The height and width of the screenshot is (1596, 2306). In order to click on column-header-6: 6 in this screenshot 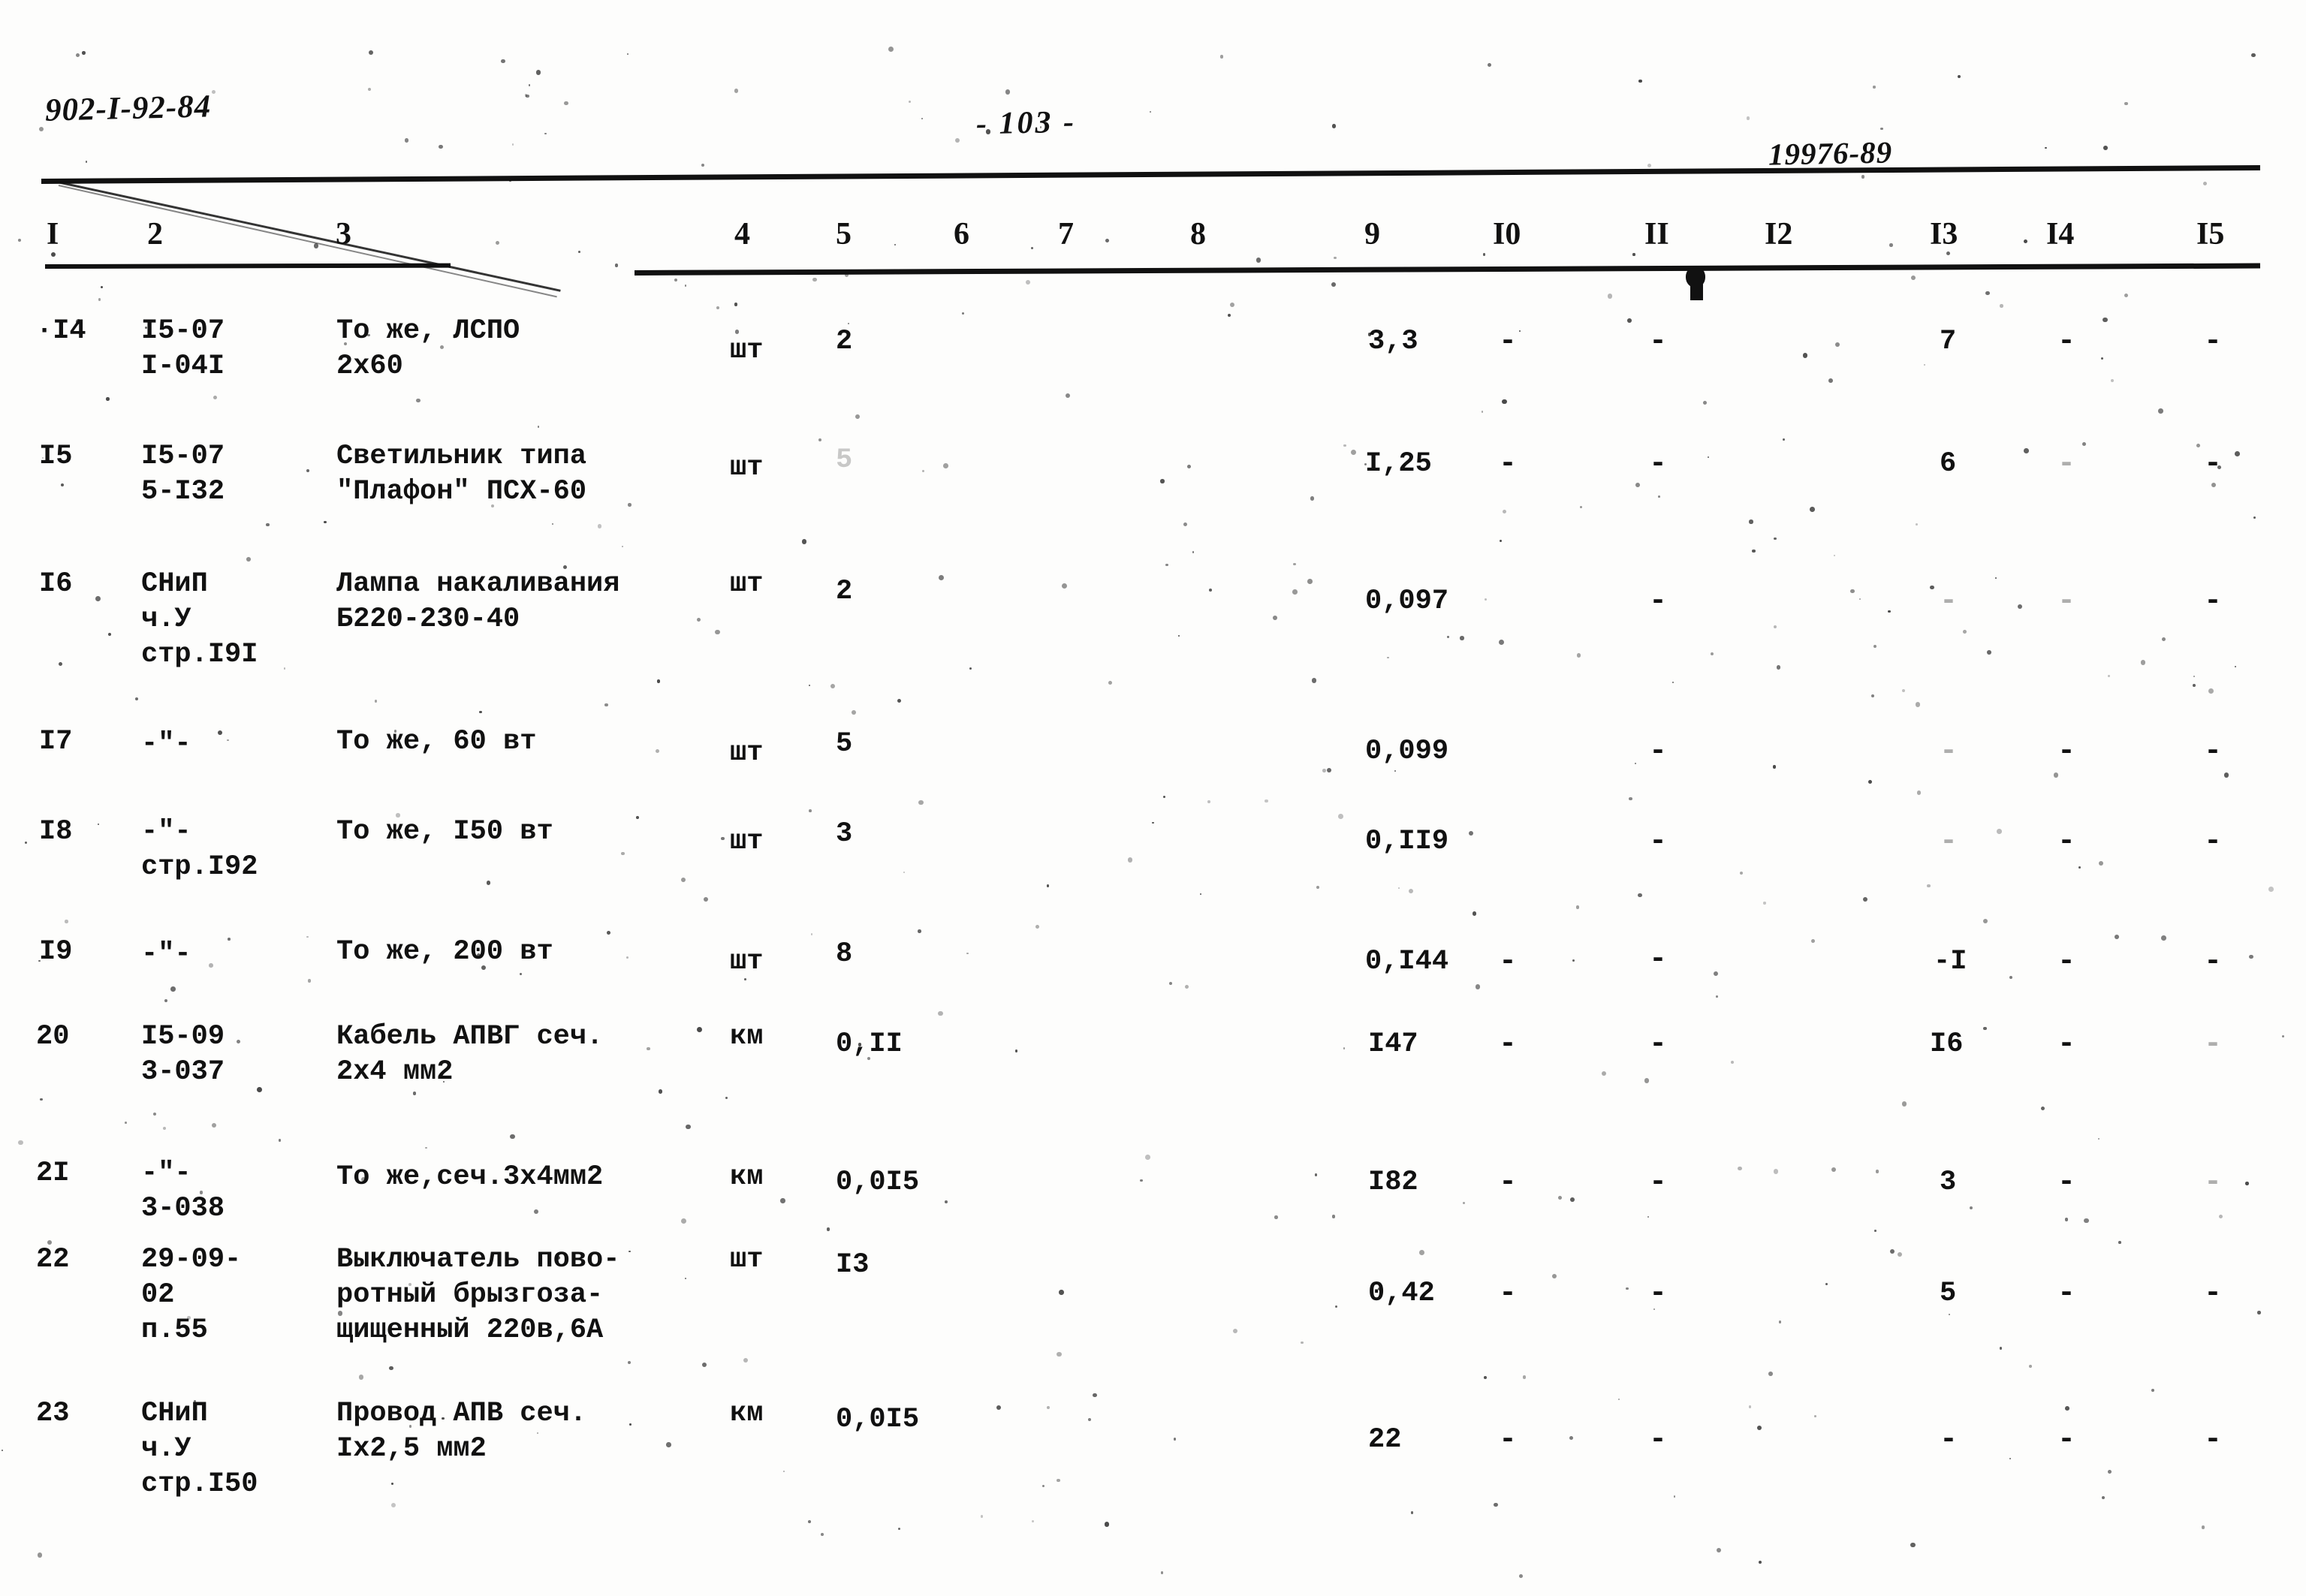, I will do `click(961, 234)`.